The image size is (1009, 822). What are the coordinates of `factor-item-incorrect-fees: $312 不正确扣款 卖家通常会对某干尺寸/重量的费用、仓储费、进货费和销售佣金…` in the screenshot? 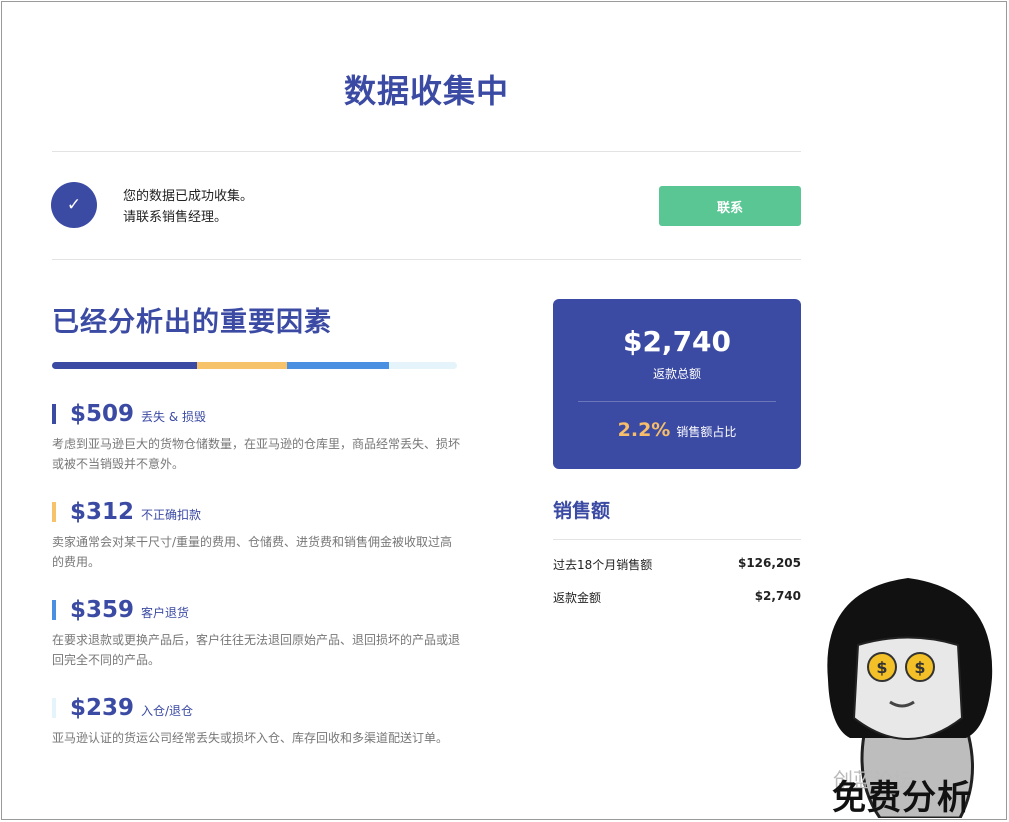 It's located at (257, 535).